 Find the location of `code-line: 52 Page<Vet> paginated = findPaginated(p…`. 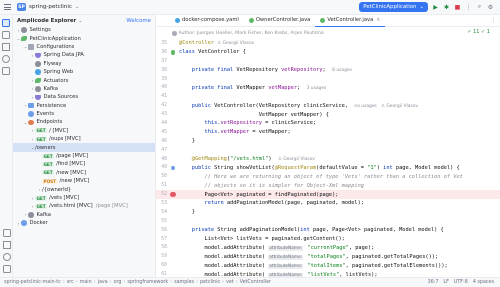

code-line: 52 Page<Vet> paginated = findPaginated(p… is located at coordinates (328, 195).